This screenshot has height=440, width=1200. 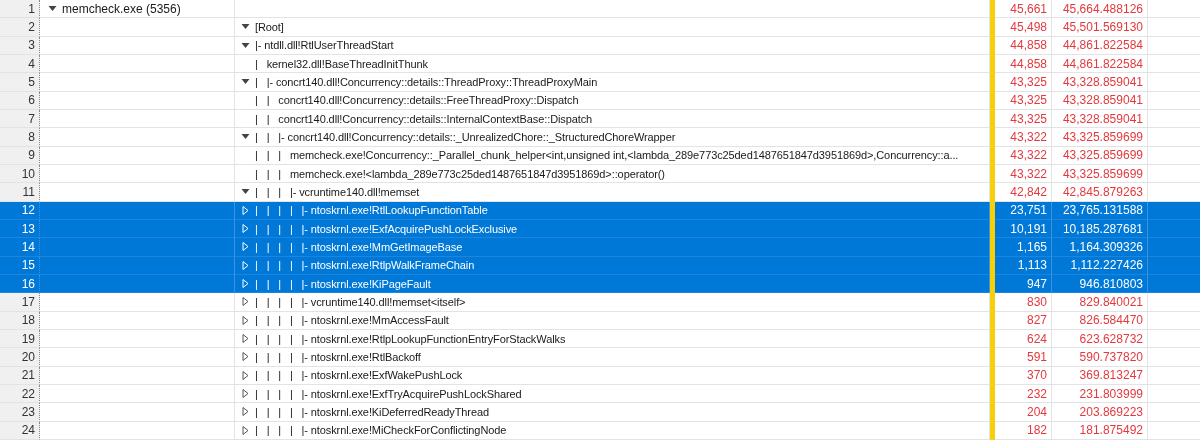 I want to click on row-number: 8, so click(x=20, y=137).